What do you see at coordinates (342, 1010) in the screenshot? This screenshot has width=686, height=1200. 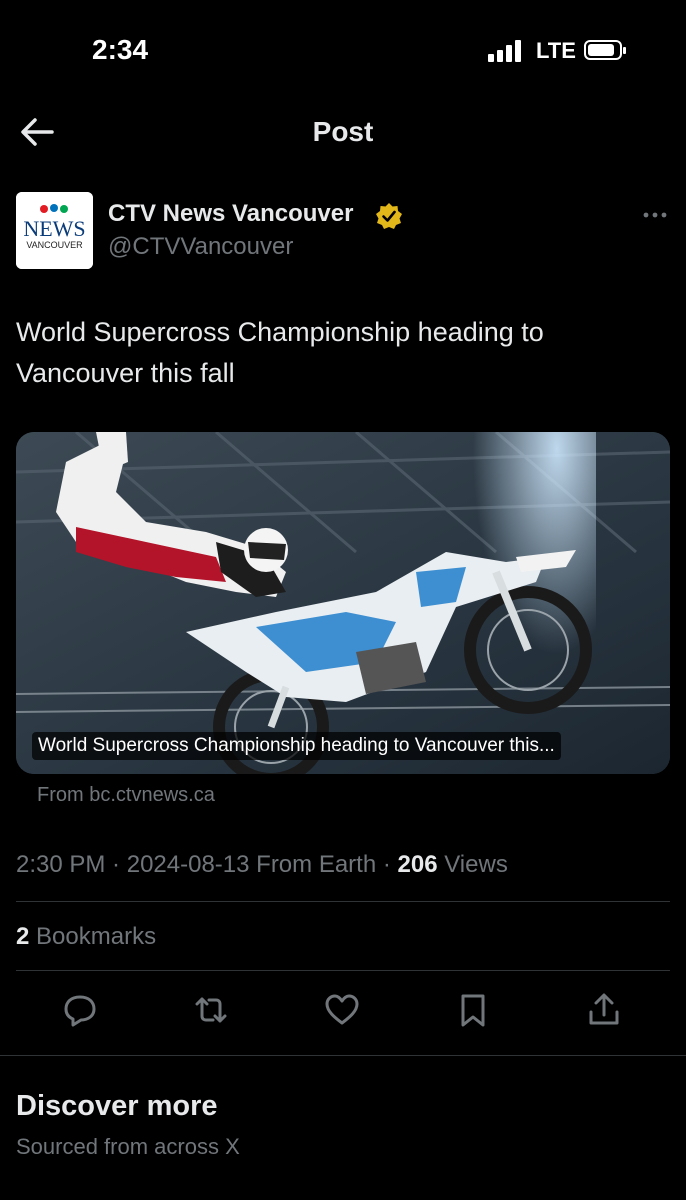 I see `like-icon` at bounding box center [342, 1010].